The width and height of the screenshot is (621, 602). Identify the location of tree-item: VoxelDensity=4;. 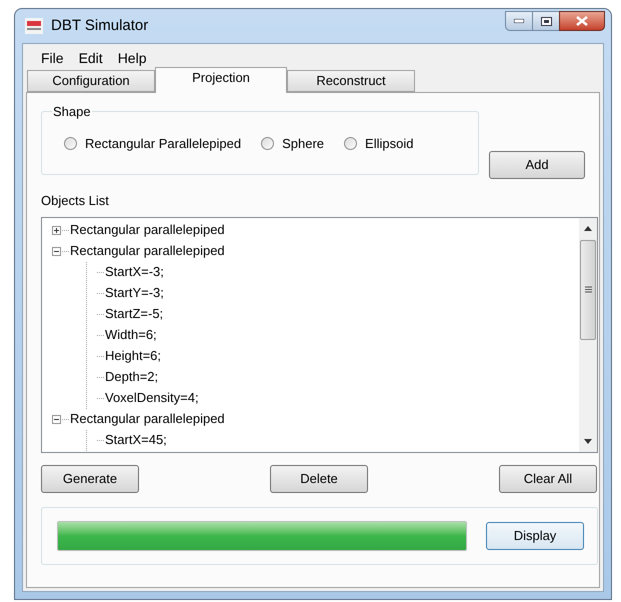
(152, 398).